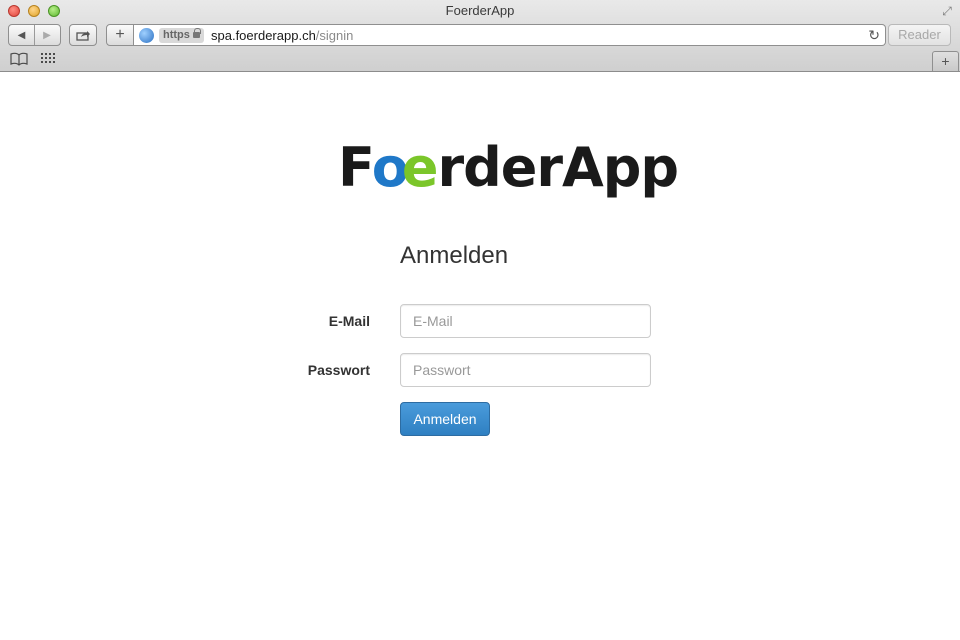 Image resolution: width=960 pixels, height=640 pixels. What do you see at coordinates (19, 59) in the screenshot?
I see `reading-list-icon` at bounding box center [19, 59].